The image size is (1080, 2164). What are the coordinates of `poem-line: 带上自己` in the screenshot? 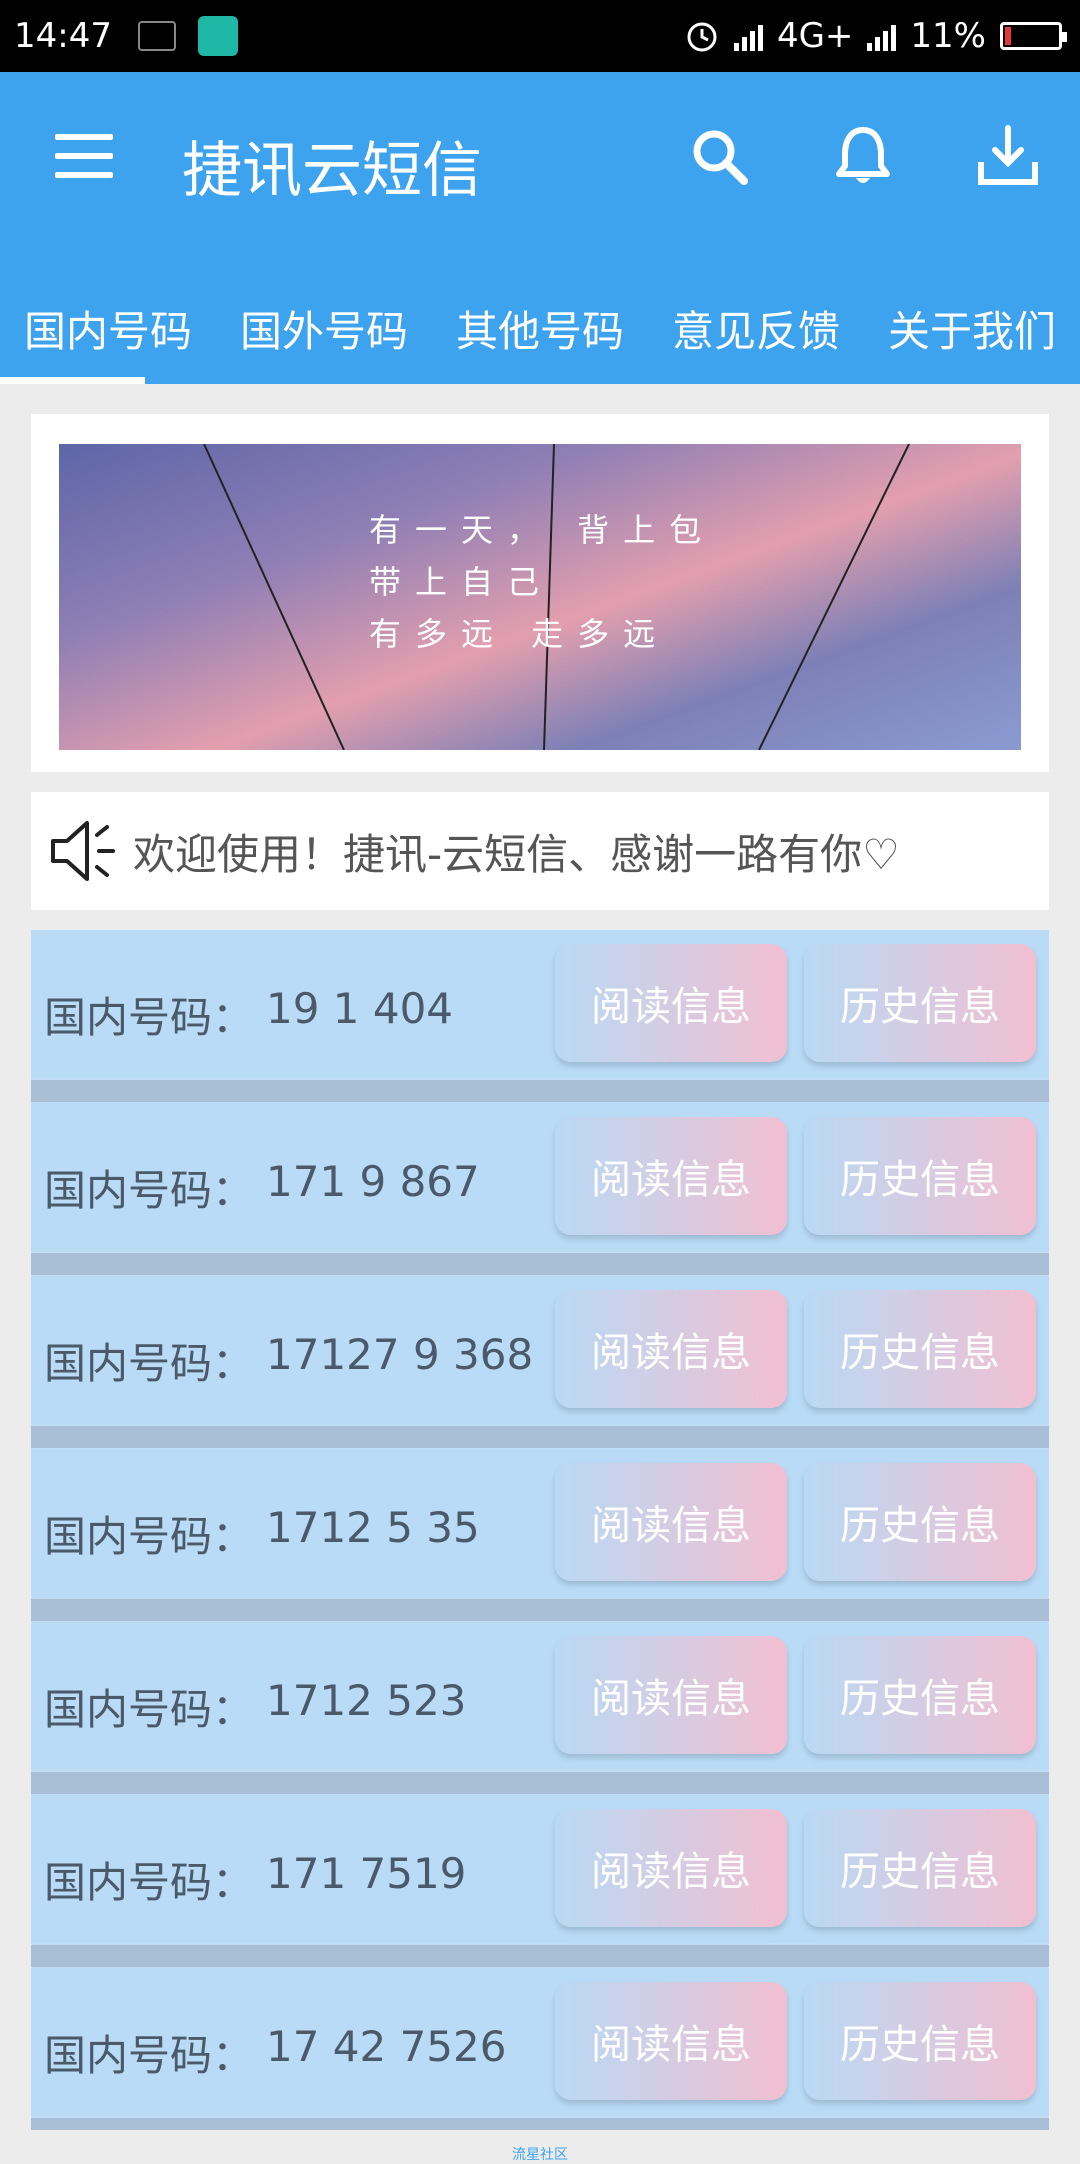 It's located at (461, 582).